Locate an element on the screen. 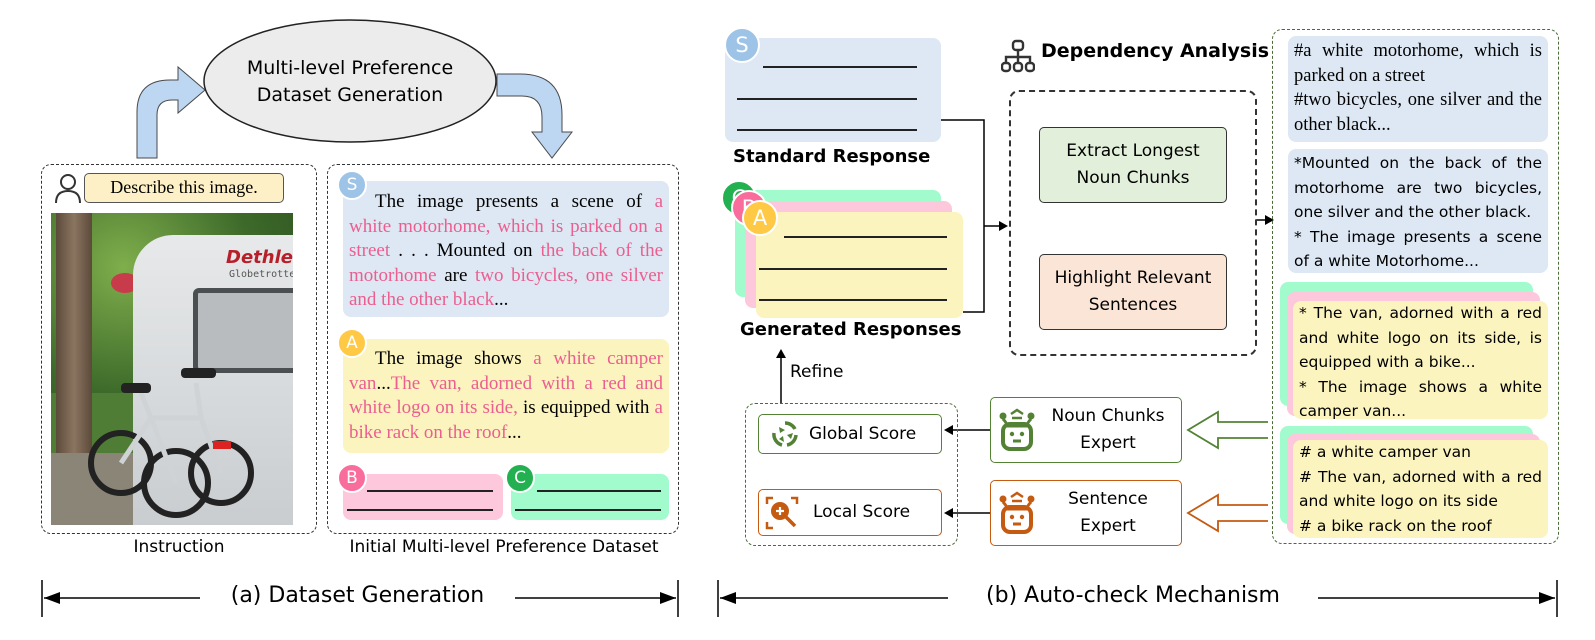  noun-hollow-arrow is located at coordinates (1227, 430).